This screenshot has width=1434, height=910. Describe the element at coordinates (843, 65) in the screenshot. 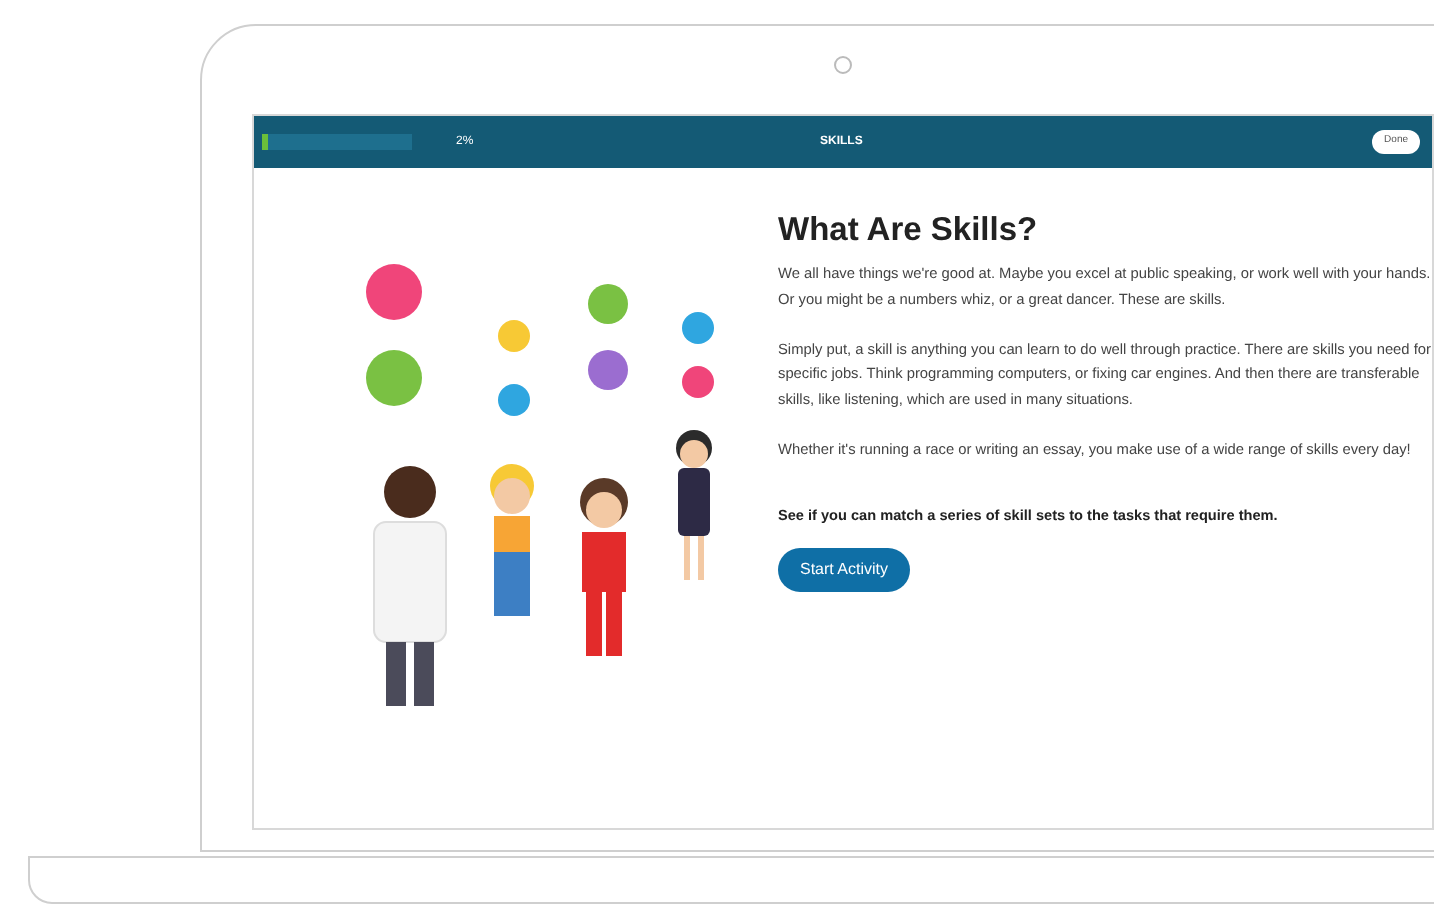

I see `camera-icon` at that location.